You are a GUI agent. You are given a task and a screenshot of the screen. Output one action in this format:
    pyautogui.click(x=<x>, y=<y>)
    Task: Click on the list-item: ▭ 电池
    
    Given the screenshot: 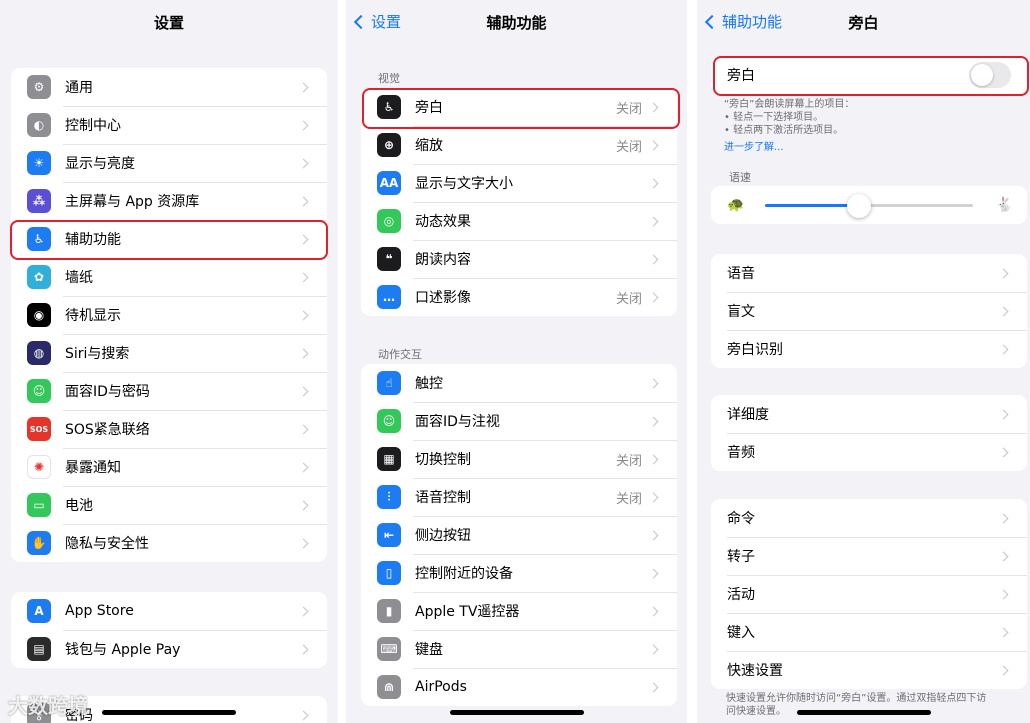 What is the action you would take?
    pyautogui.click(x=169, y=505)
    